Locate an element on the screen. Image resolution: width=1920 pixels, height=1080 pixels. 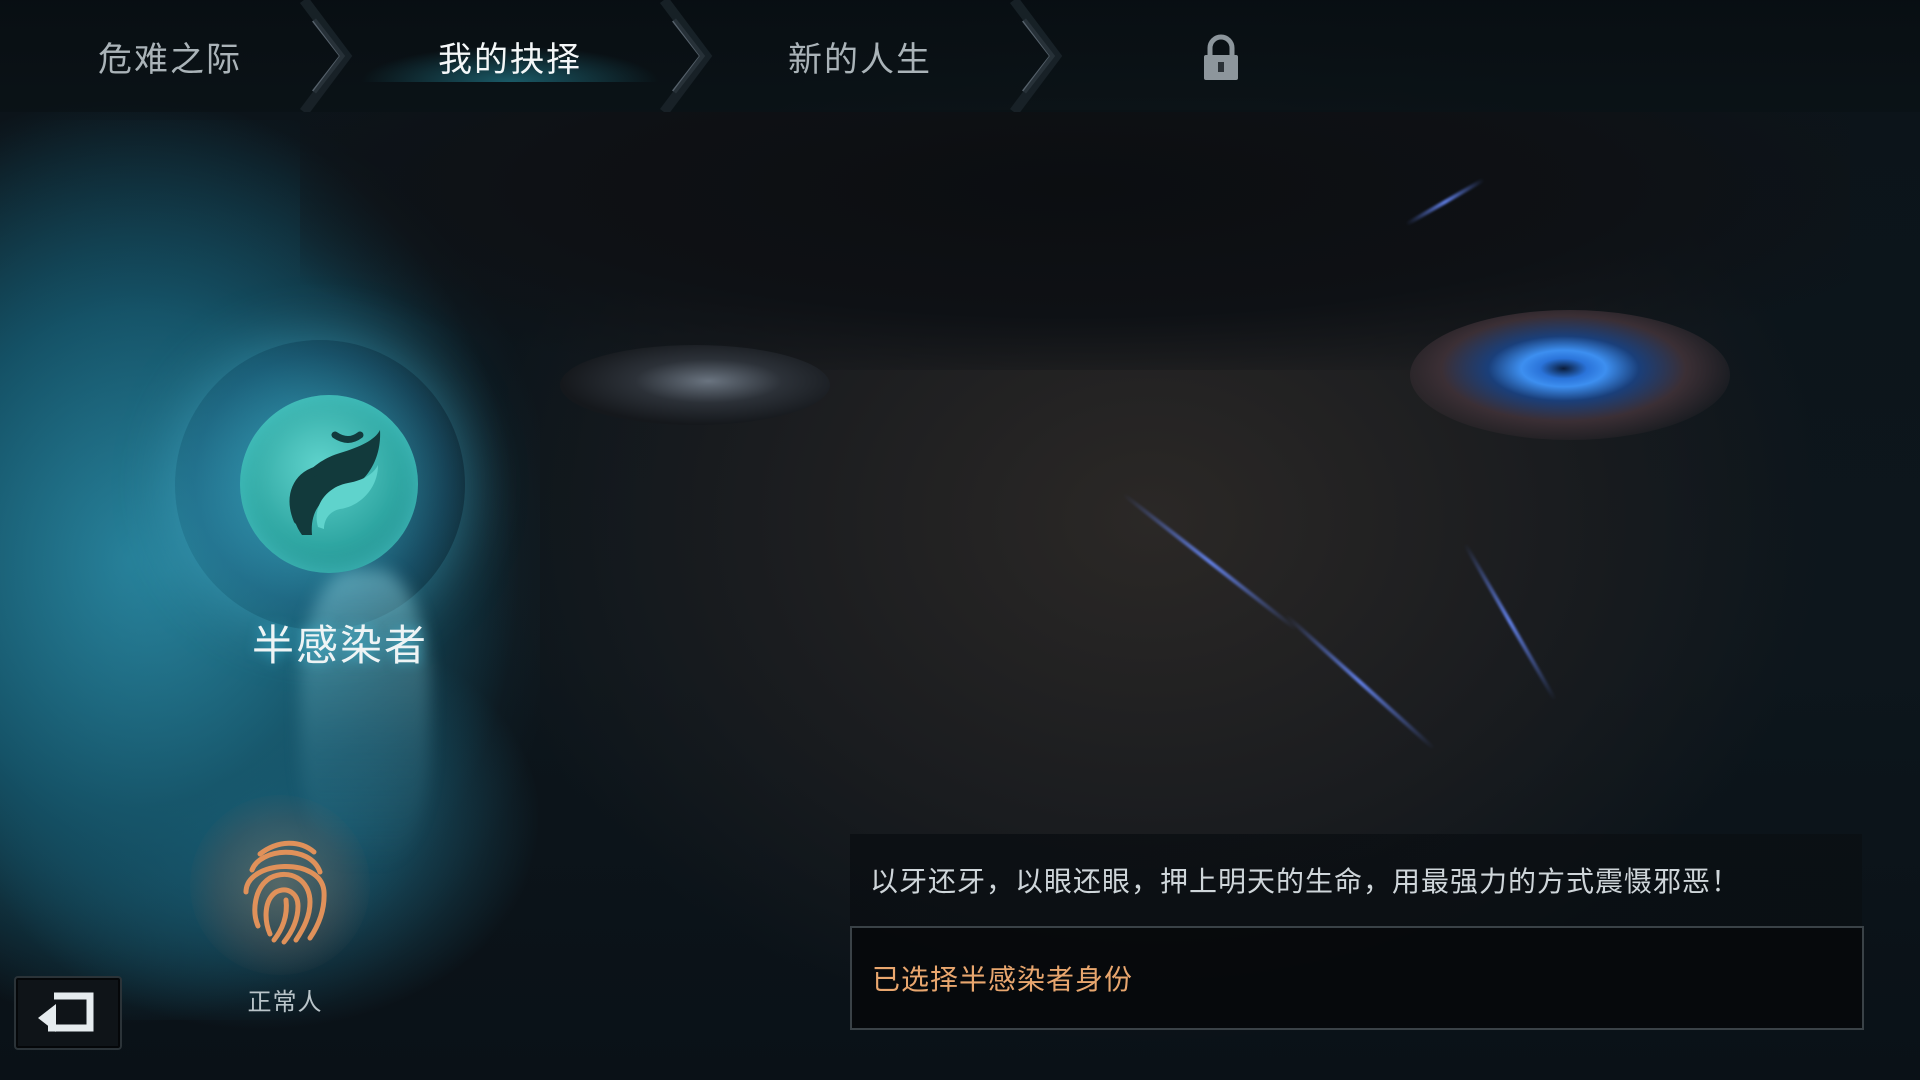
feather-emblem-icon is located at coordinates (329, 484).